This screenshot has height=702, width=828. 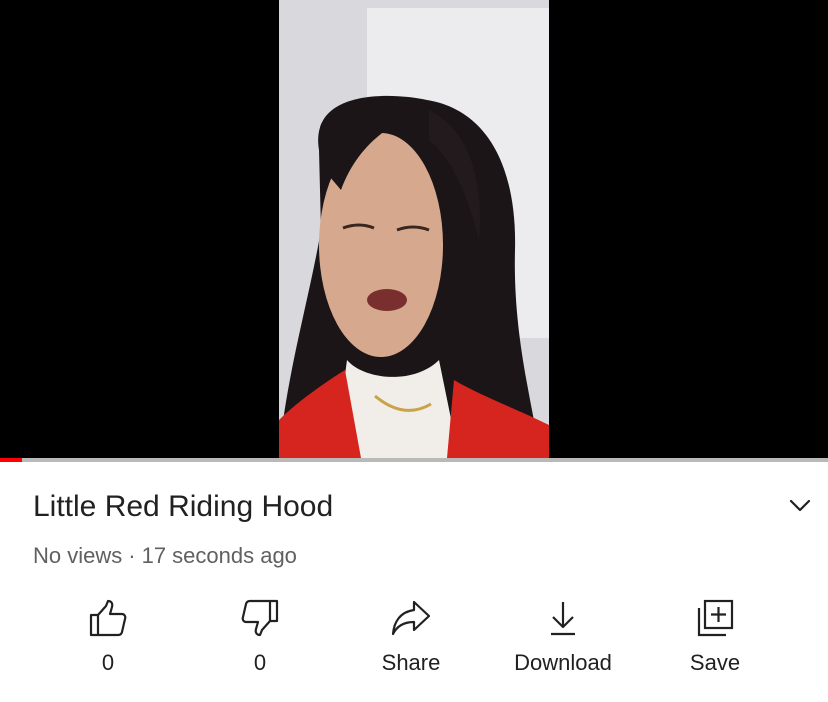 I want to click on download-label: Download, so click(x=563, y=662).